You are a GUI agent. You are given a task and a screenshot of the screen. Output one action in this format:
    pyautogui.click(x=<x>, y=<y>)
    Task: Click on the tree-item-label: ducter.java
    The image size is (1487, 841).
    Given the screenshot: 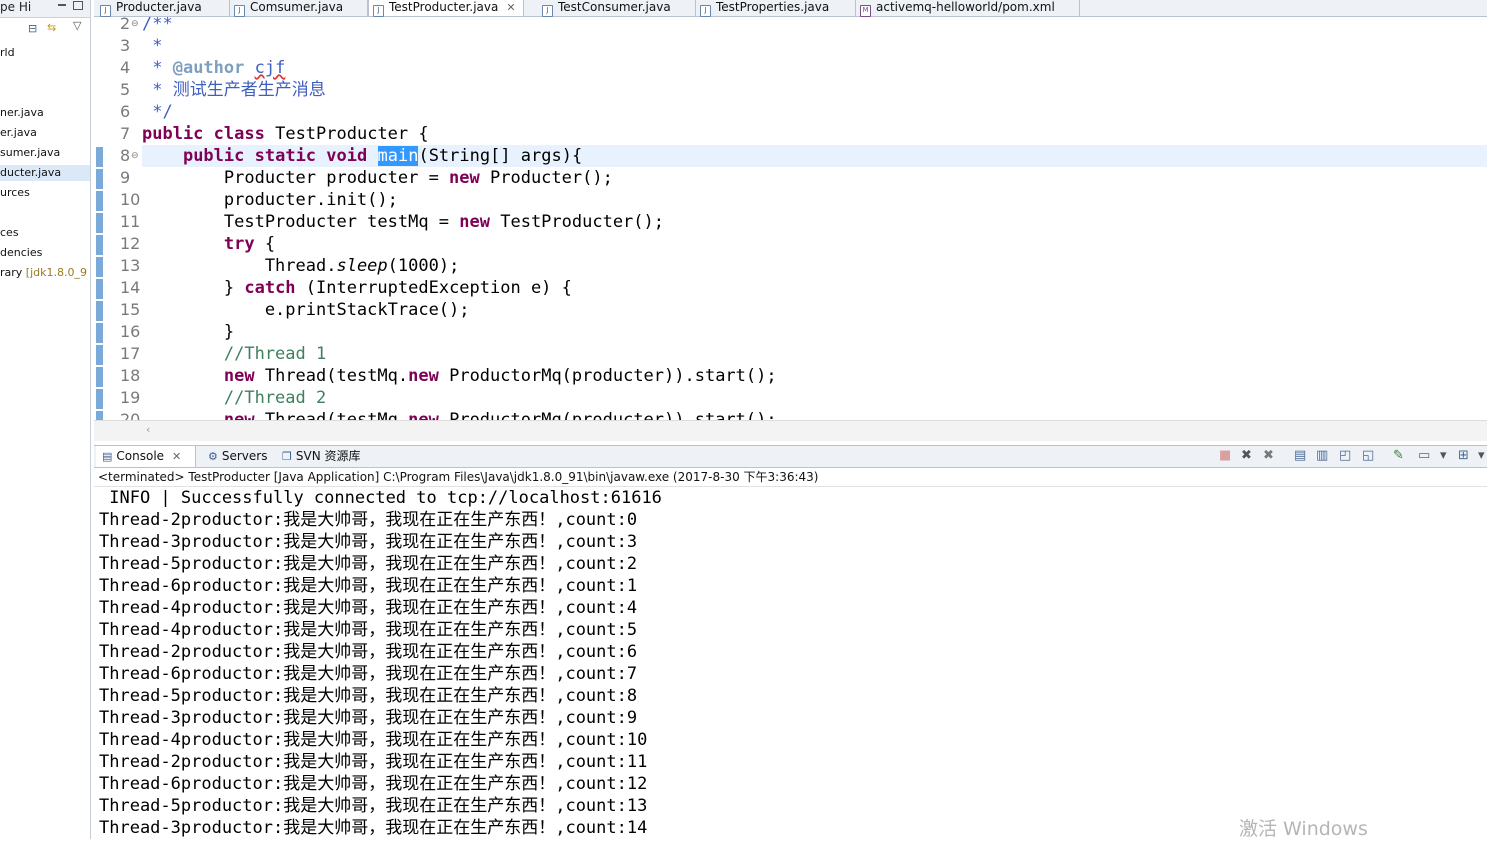 What is the action you would take?
    pyautogui.click(x=31, y=172)
    